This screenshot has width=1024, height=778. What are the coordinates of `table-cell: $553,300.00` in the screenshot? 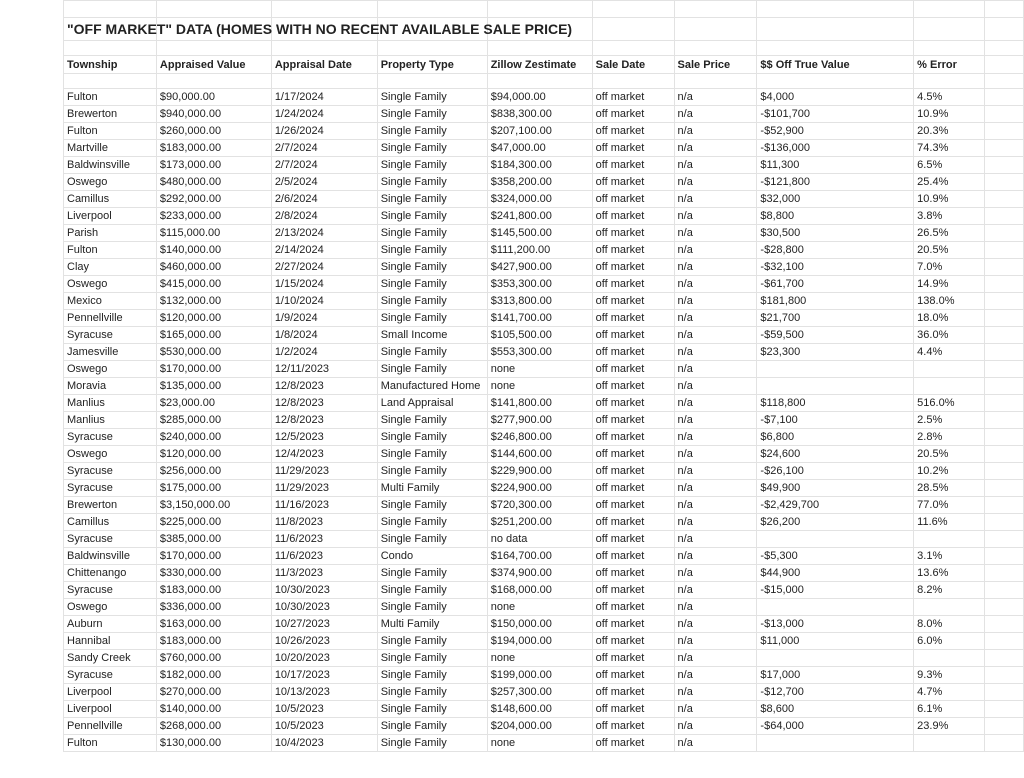 It's located at (539, 352).